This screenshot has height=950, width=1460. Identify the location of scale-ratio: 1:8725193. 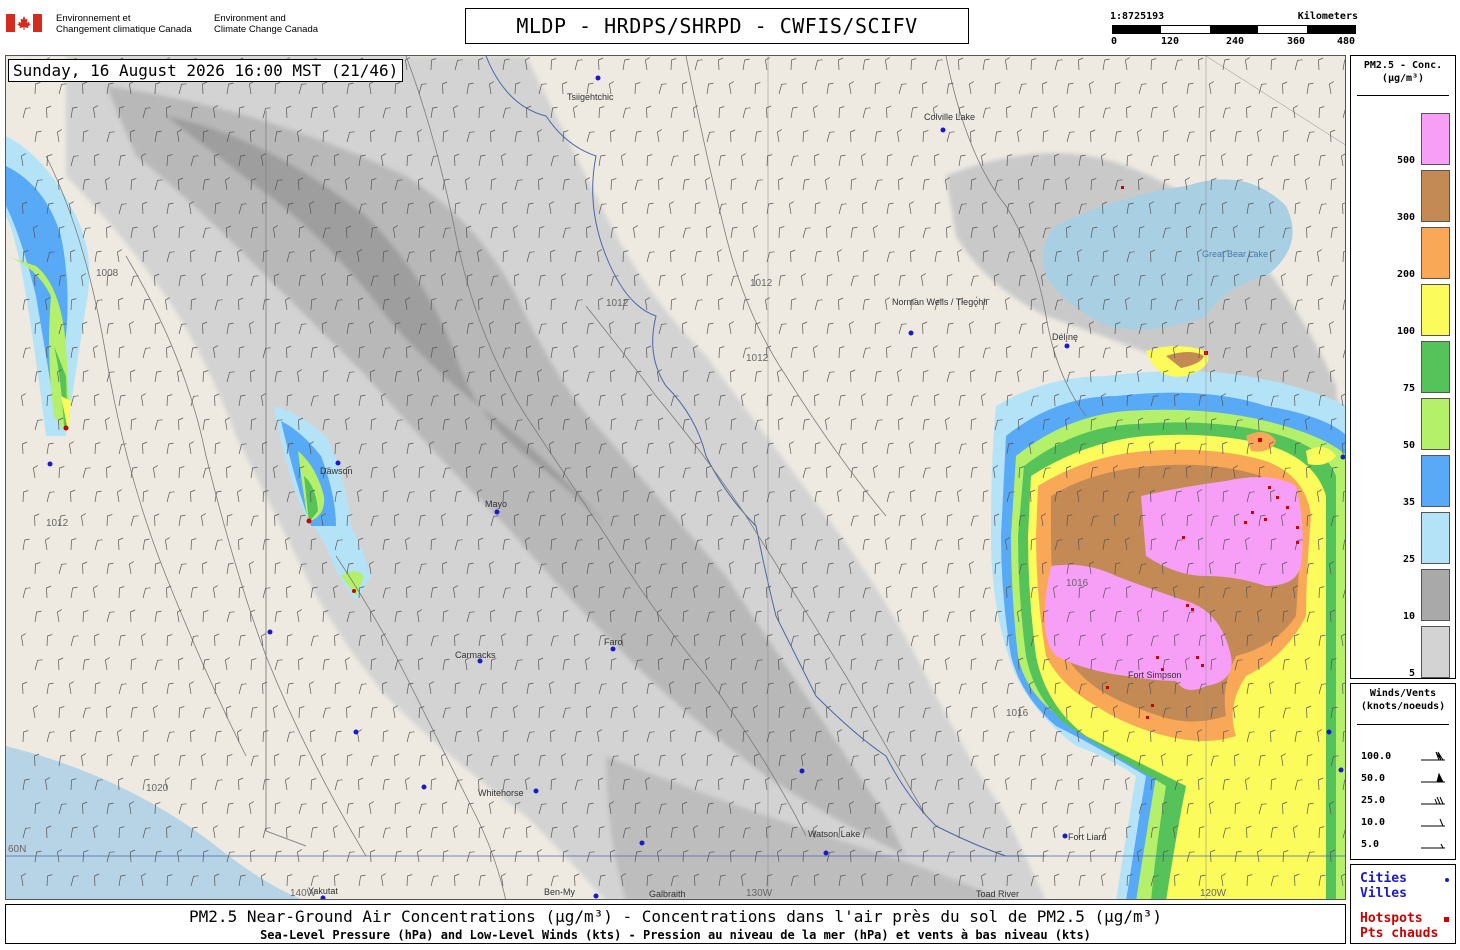
(1137, 16).